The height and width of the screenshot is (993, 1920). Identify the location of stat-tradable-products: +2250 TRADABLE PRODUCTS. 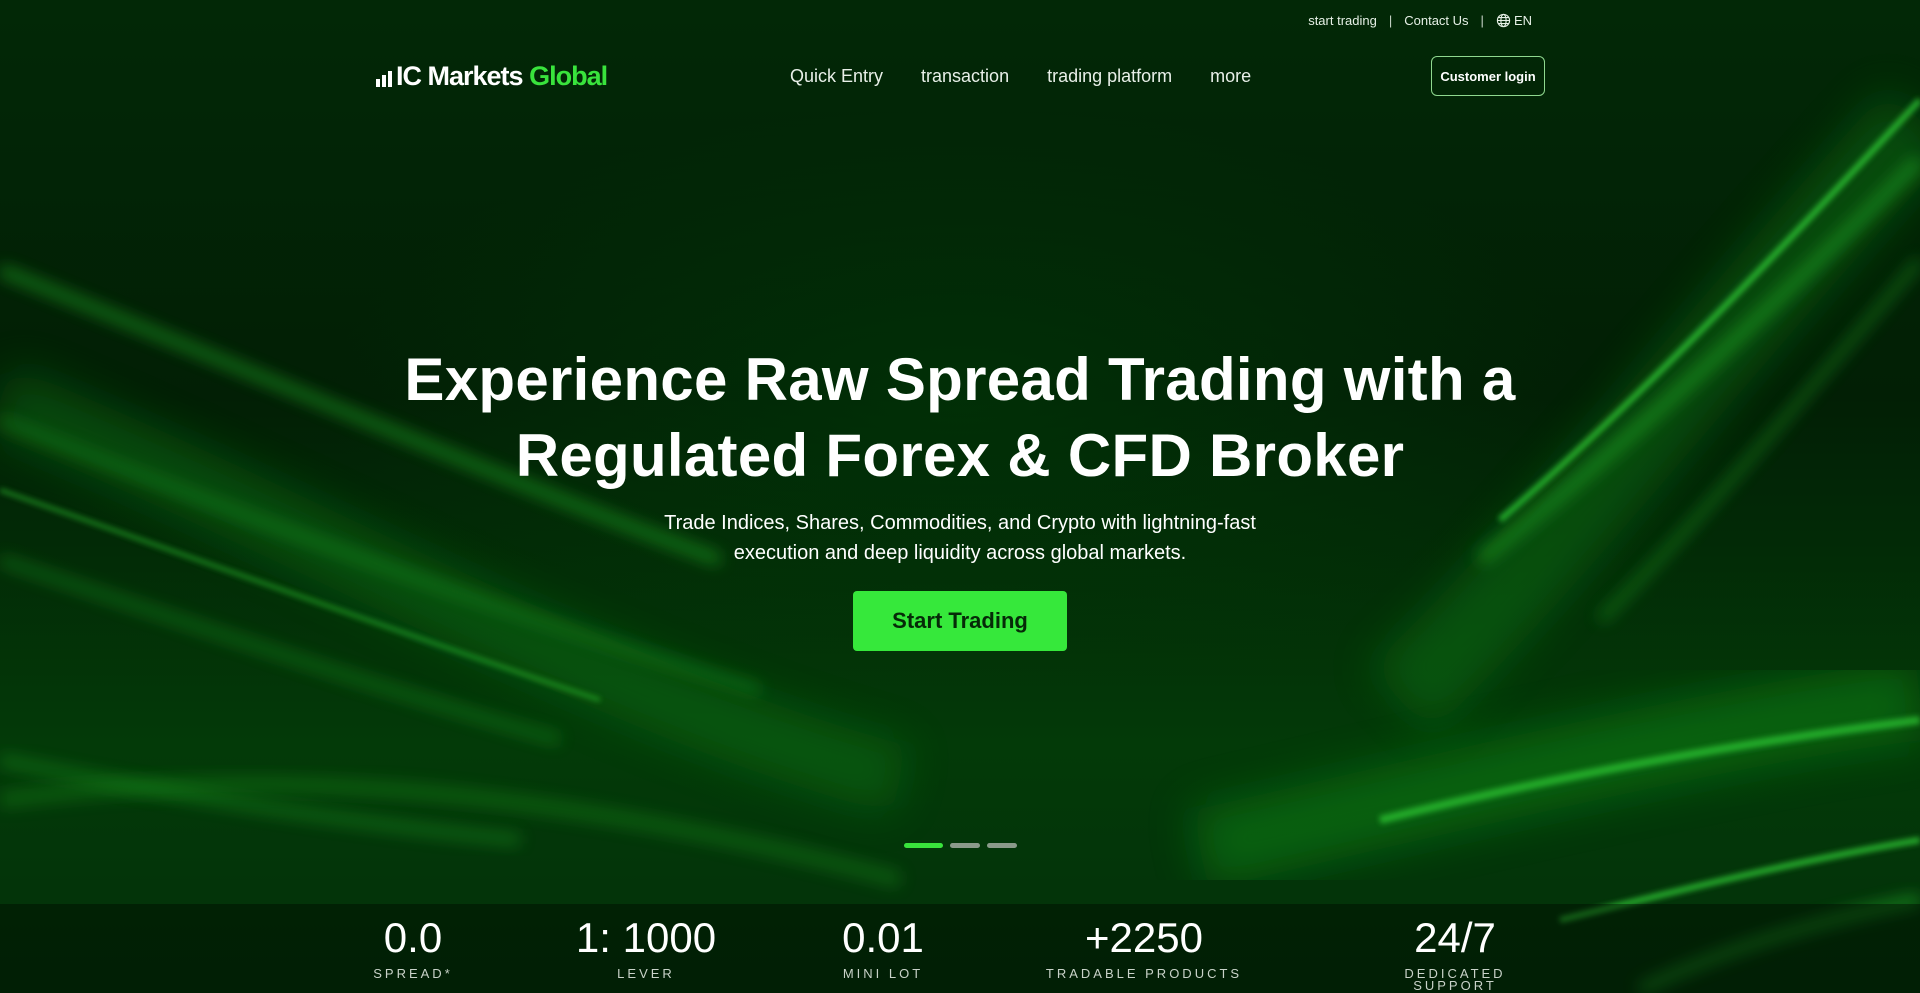
(1144, 942).